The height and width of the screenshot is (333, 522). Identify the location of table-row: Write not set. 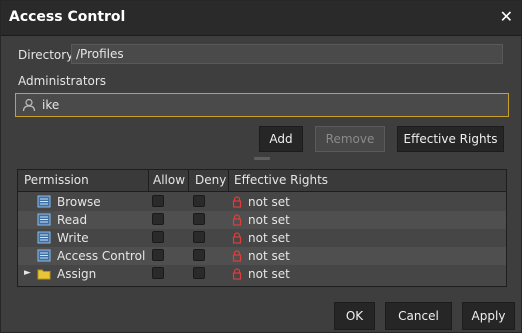
(262, 238).